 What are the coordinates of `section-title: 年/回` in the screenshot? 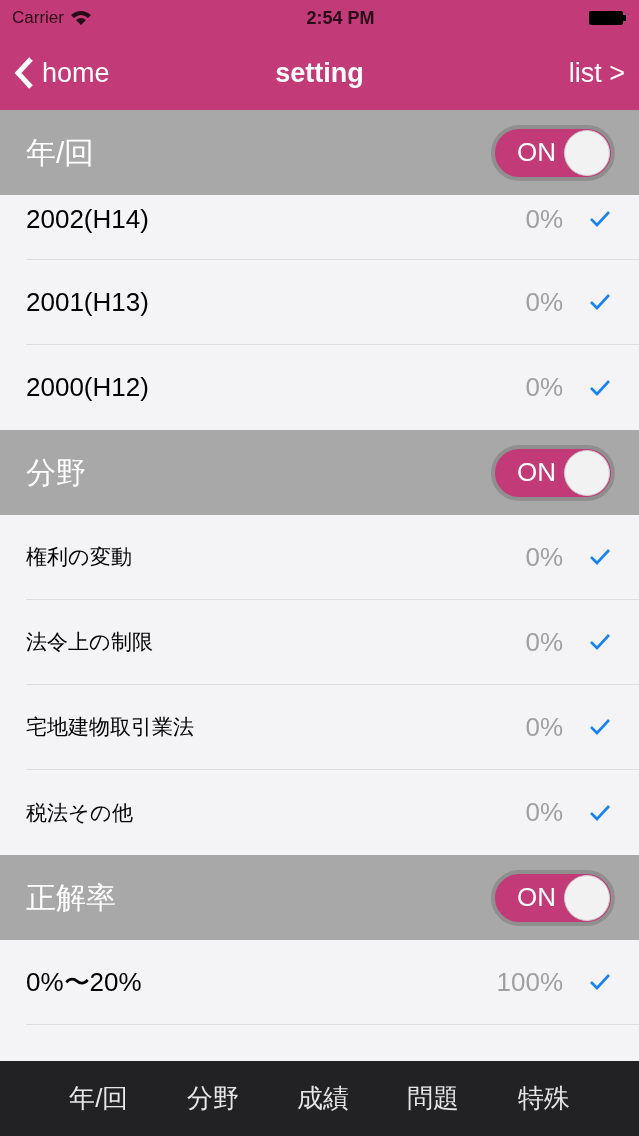 It's located at (60, 153).